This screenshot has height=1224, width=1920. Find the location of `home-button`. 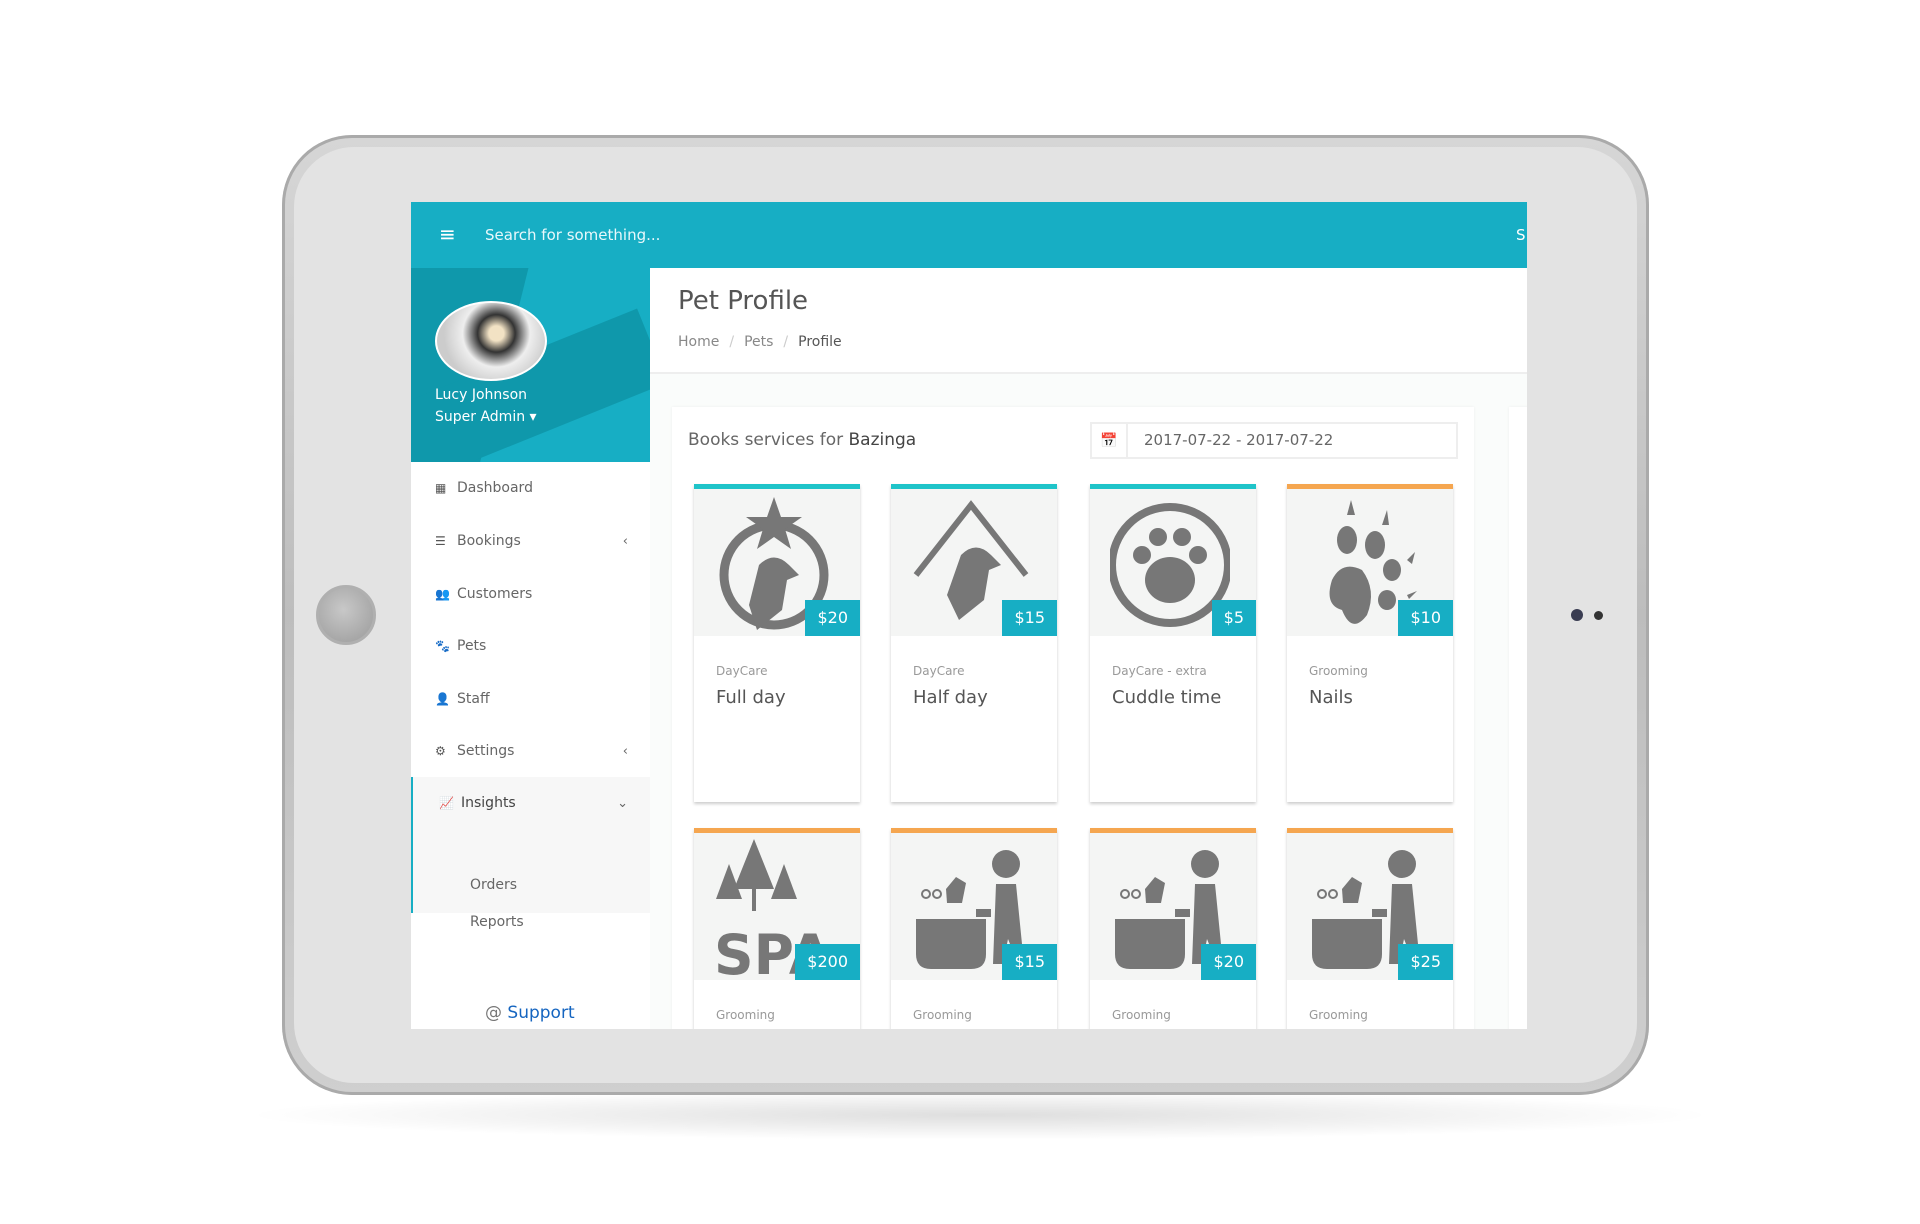

home-button is located at coordinates (346, 615).